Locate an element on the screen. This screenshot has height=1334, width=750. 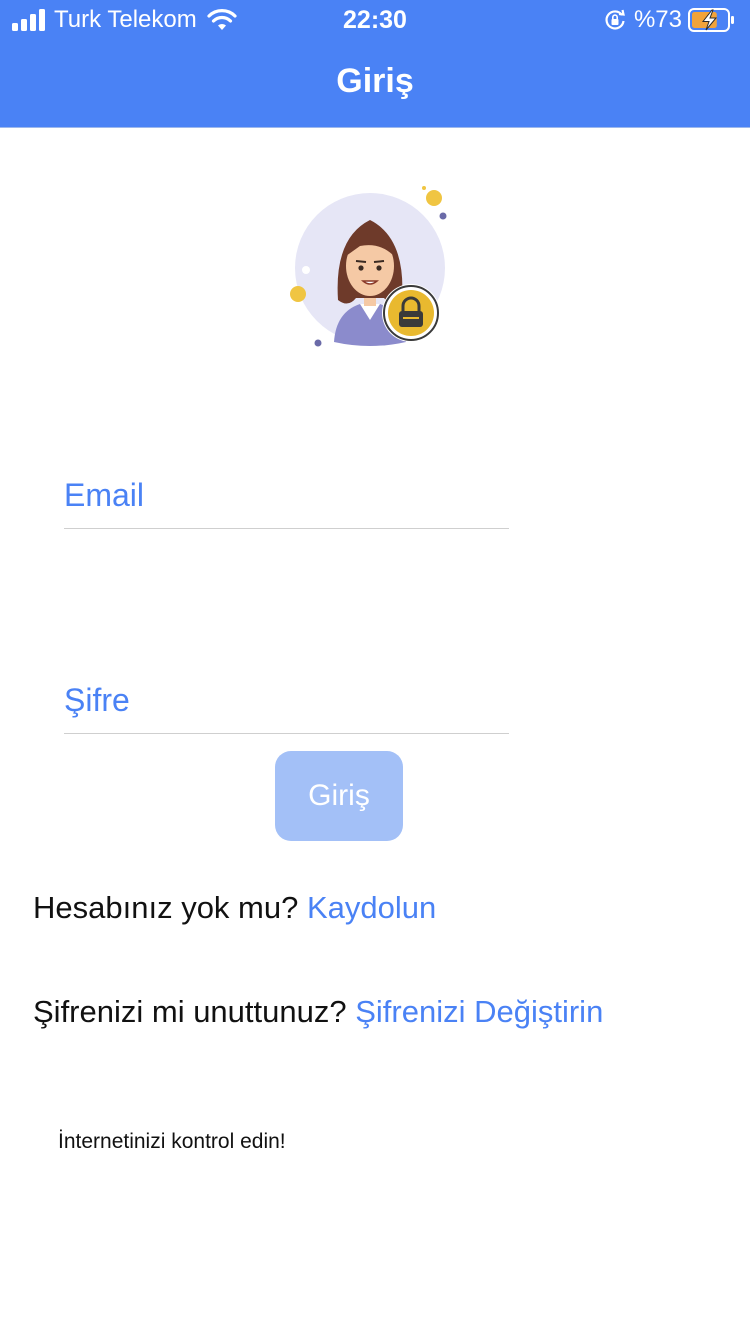
email-input is located at coordinates (286, 495).